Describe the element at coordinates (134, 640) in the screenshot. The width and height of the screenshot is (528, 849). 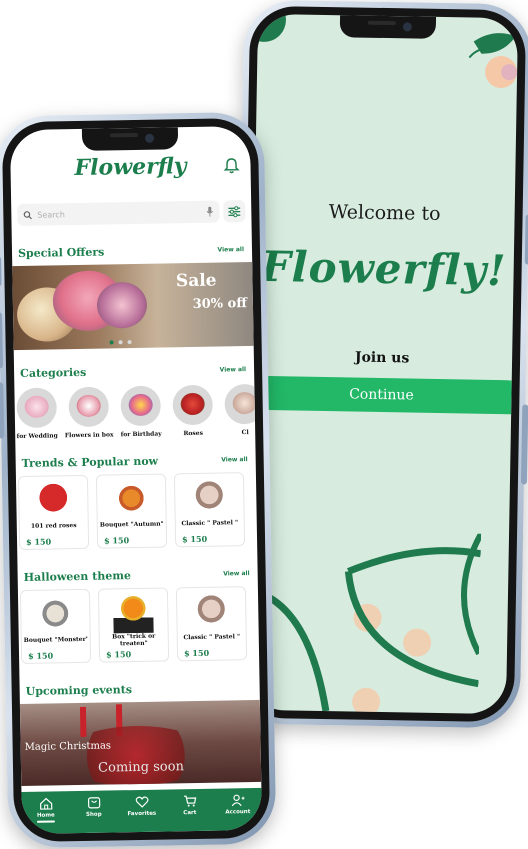
I see `product-name: Box "trick or treaten"` at that location.